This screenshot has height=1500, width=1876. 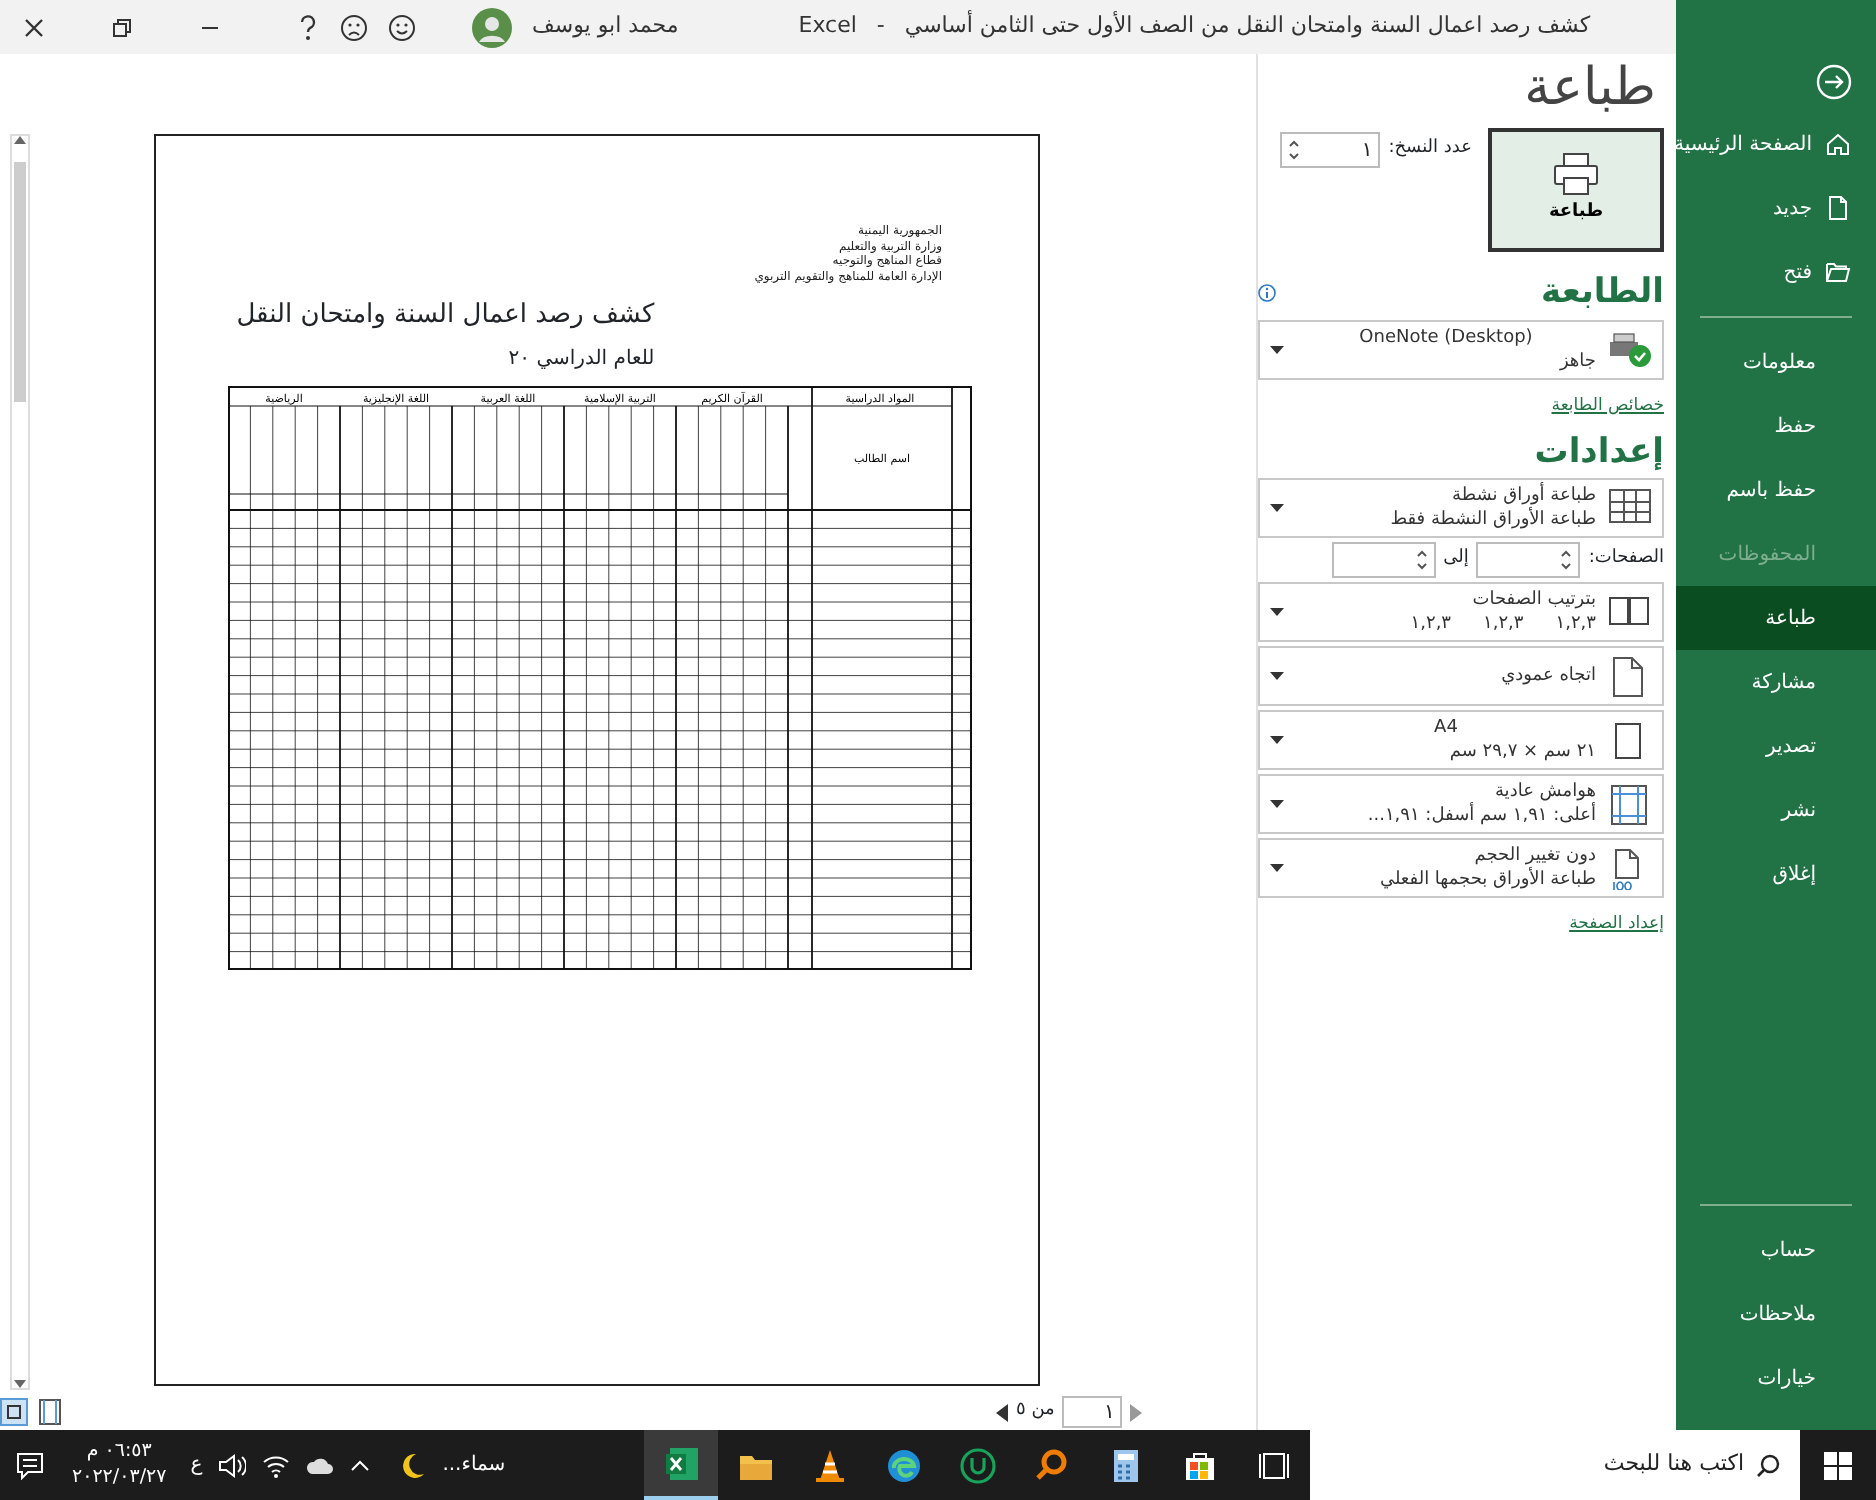 I want to click on user-name: محمد ابو يوسف, so click(x=605, y=27).